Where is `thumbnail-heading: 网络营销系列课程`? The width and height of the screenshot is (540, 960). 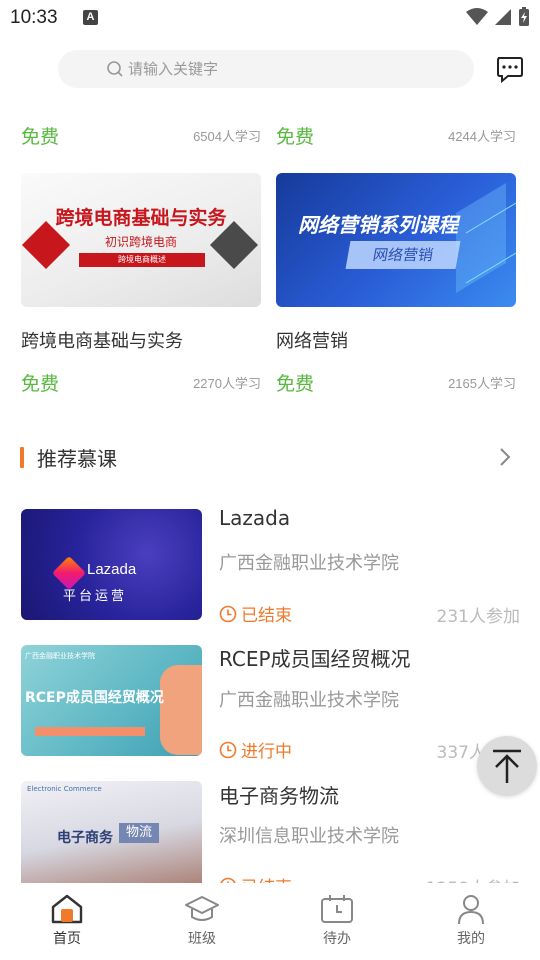
thumbnail-heading: 网络营销系列课程 is located at coordinates (378, 225).